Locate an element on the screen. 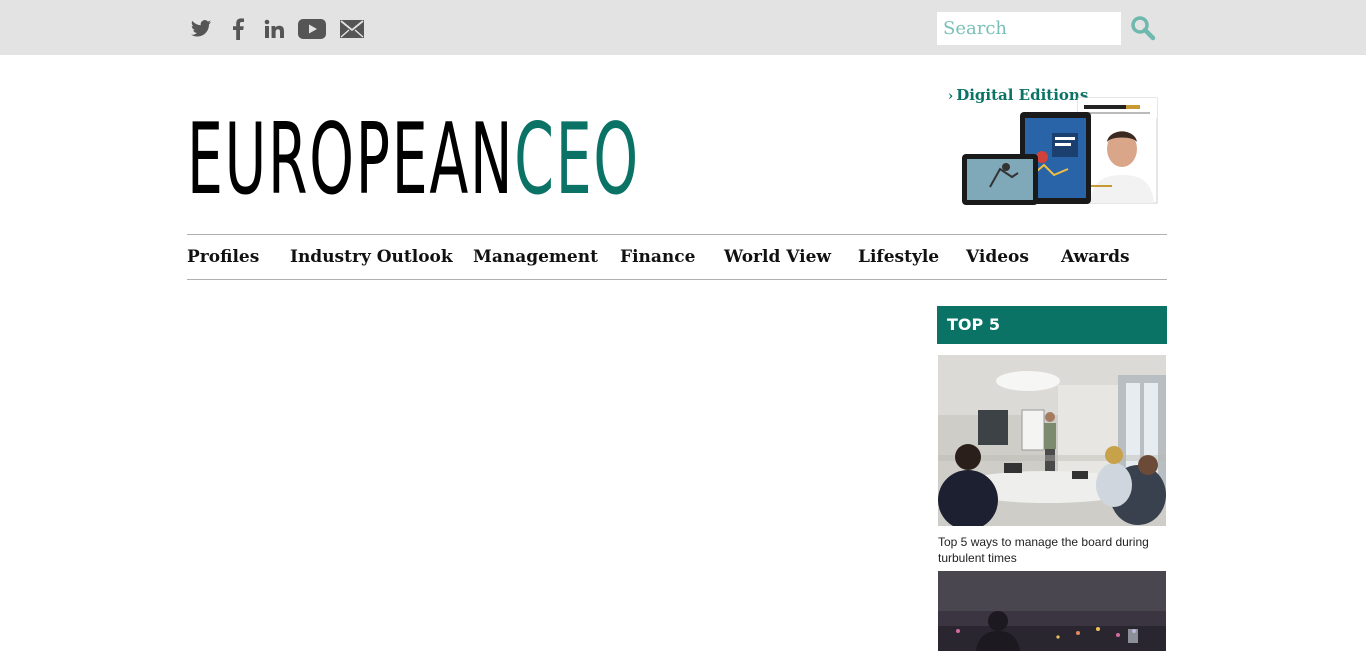 This screenshot has height=651, width=1366. twitter-icon is located at coordinates (201, 31).